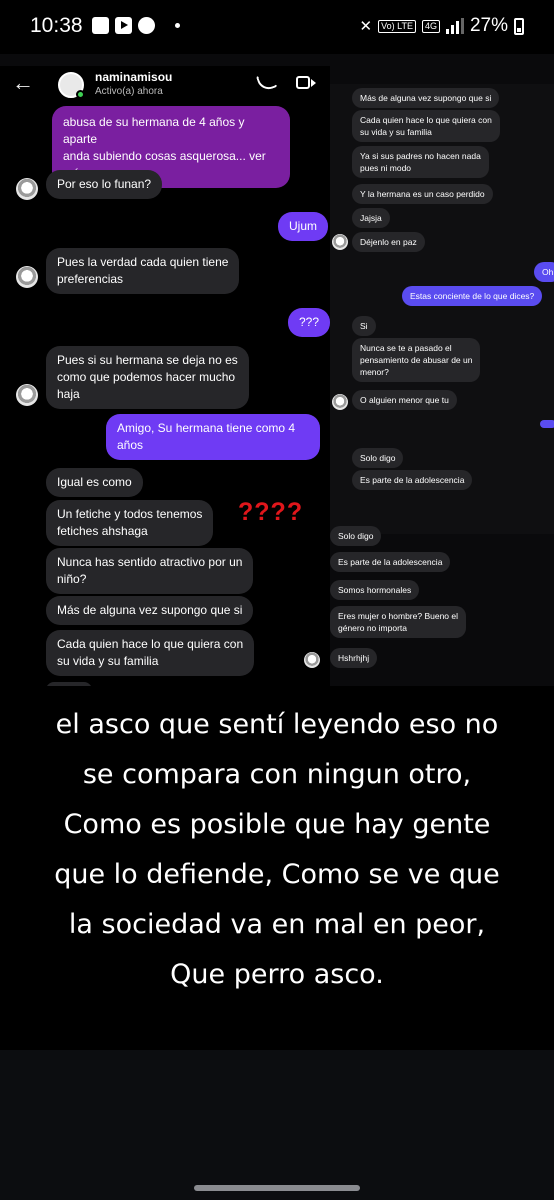 The height and width of the screenshot is (1200, 554). Describe the element at coordinates (267, 81) in the screenshot. I see `phone-call-icon` at that location.